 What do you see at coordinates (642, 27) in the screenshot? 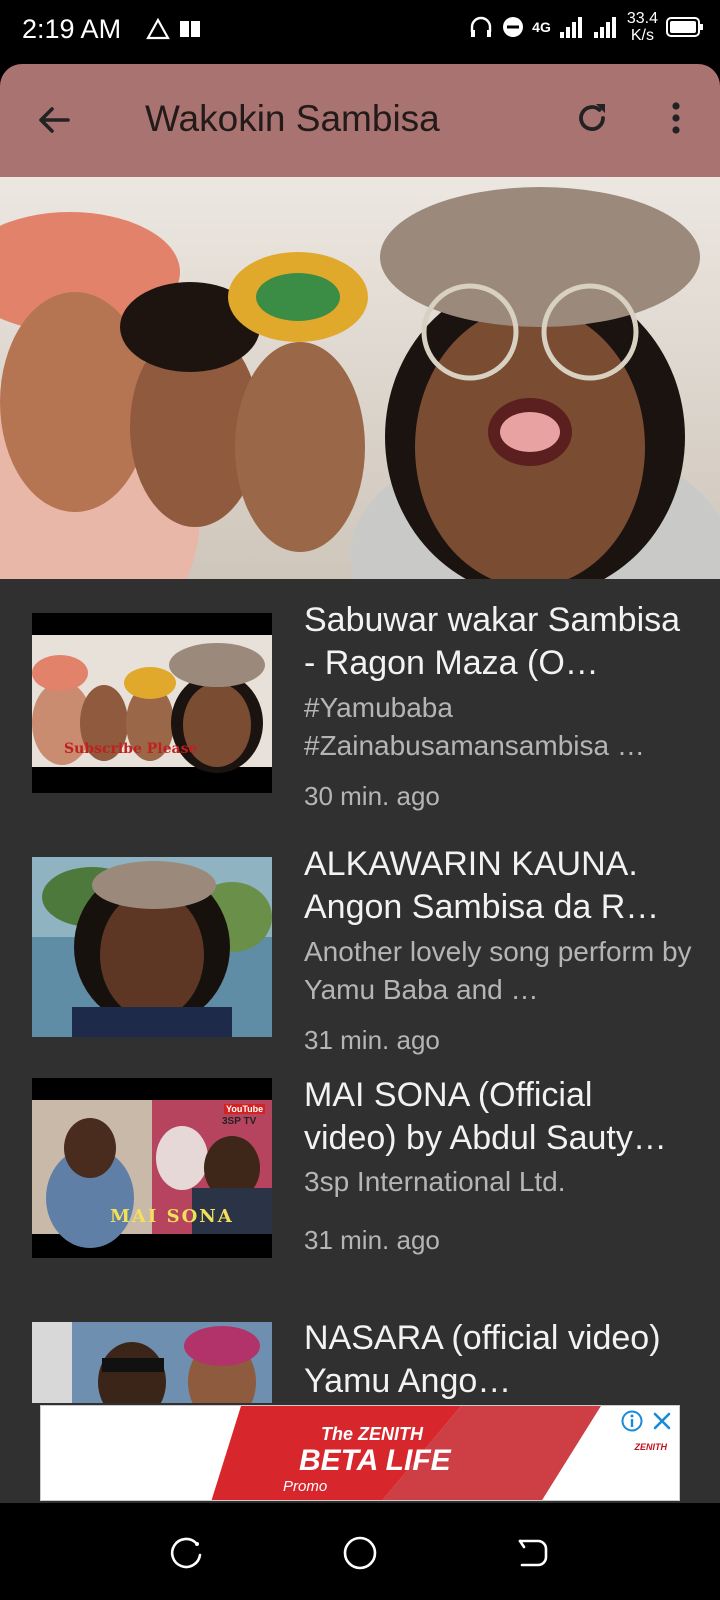
I see `network-speed: 33.4 K/s` at bounding box center [642, 27].